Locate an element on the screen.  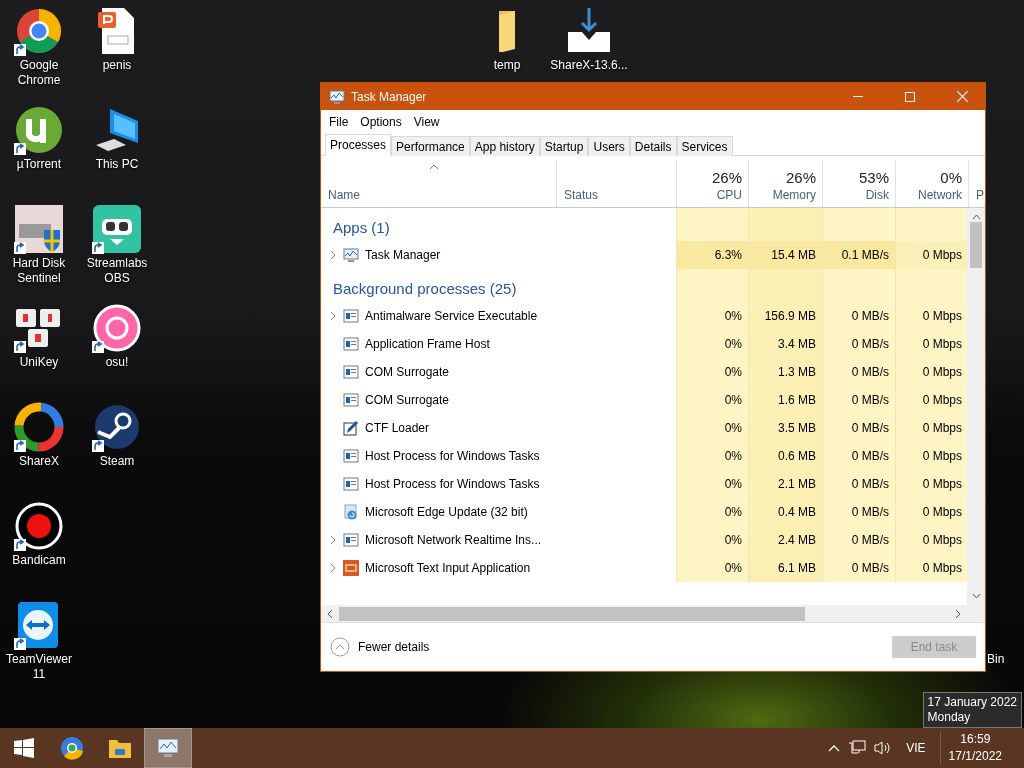
network-icon is located at coordinates (857, 748).